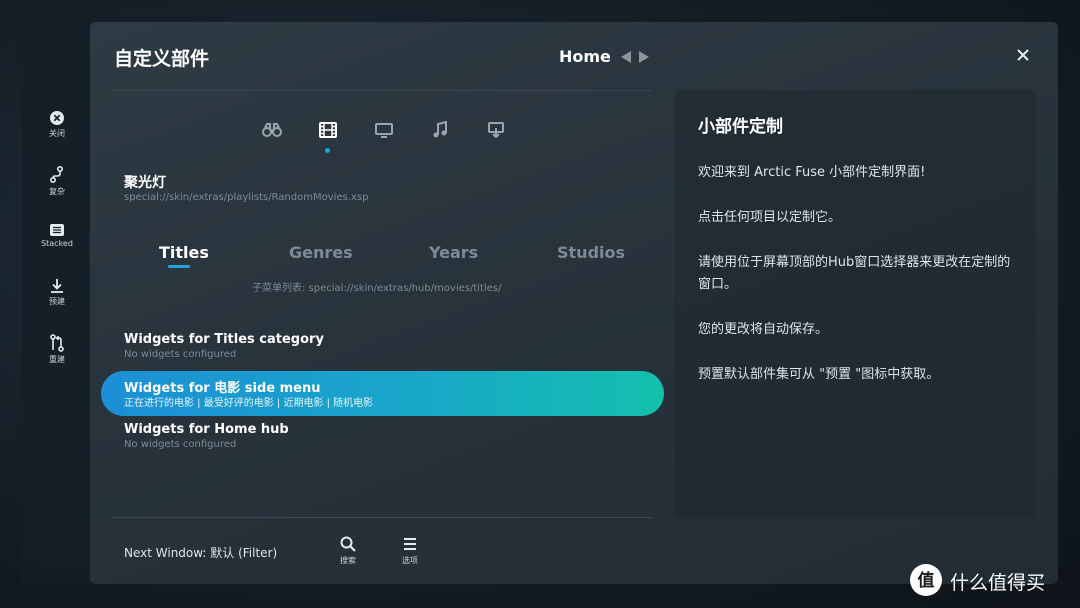  Describe the element at coordinates (819, 374) in the screenshot. I see `info-paragraph: 预置默认部件集可从 "预置 "图标中获取。` at that location.